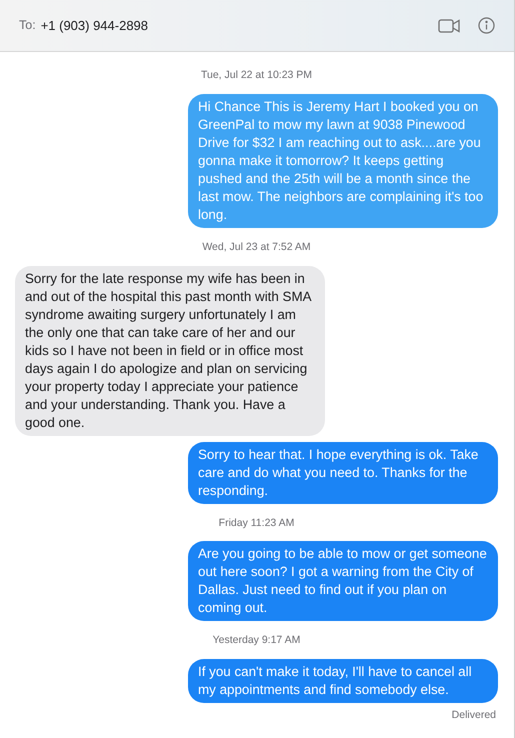 Image resolution: width=515 pixels, height=738 pixels. Describe the element at coordinates (256, 247) in the screenshot. I see `timestamp: Wed, Jul 23 at 7:52 AM` at that location.